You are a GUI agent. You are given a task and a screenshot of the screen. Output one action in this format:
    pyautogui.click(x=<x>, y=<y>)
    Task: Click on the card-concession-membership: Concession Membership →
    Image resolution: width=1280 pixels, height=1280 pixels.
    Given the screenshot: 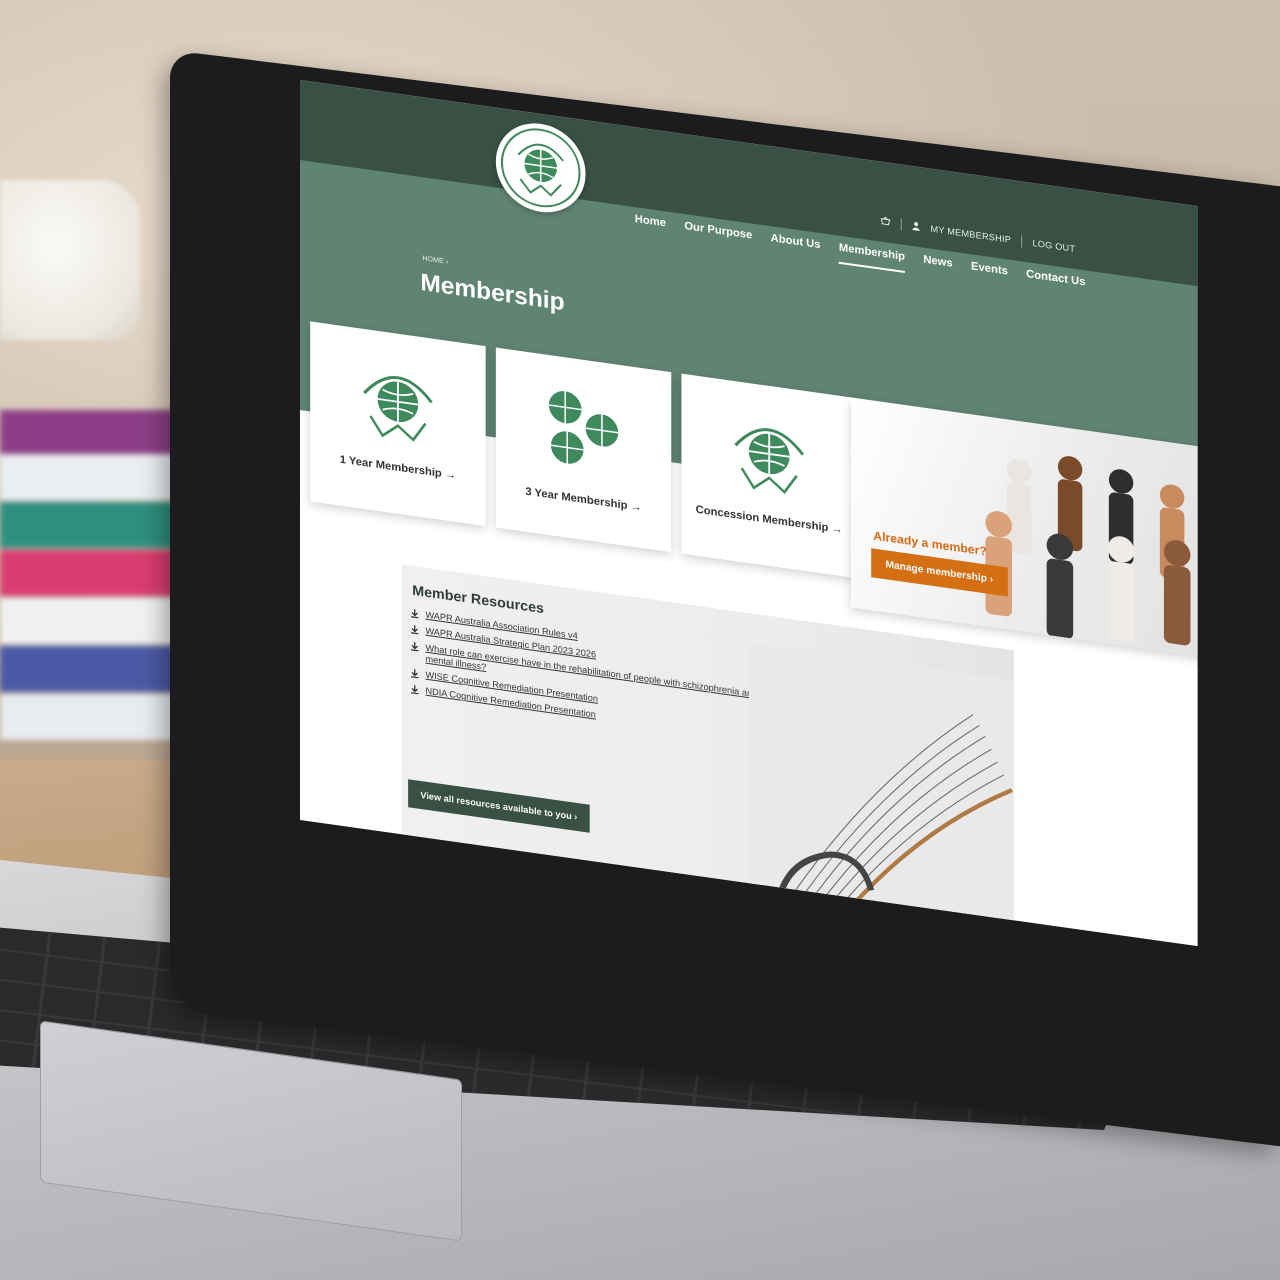 What is the action you would take?
    pyautogui.click(x=769, y=476)
    